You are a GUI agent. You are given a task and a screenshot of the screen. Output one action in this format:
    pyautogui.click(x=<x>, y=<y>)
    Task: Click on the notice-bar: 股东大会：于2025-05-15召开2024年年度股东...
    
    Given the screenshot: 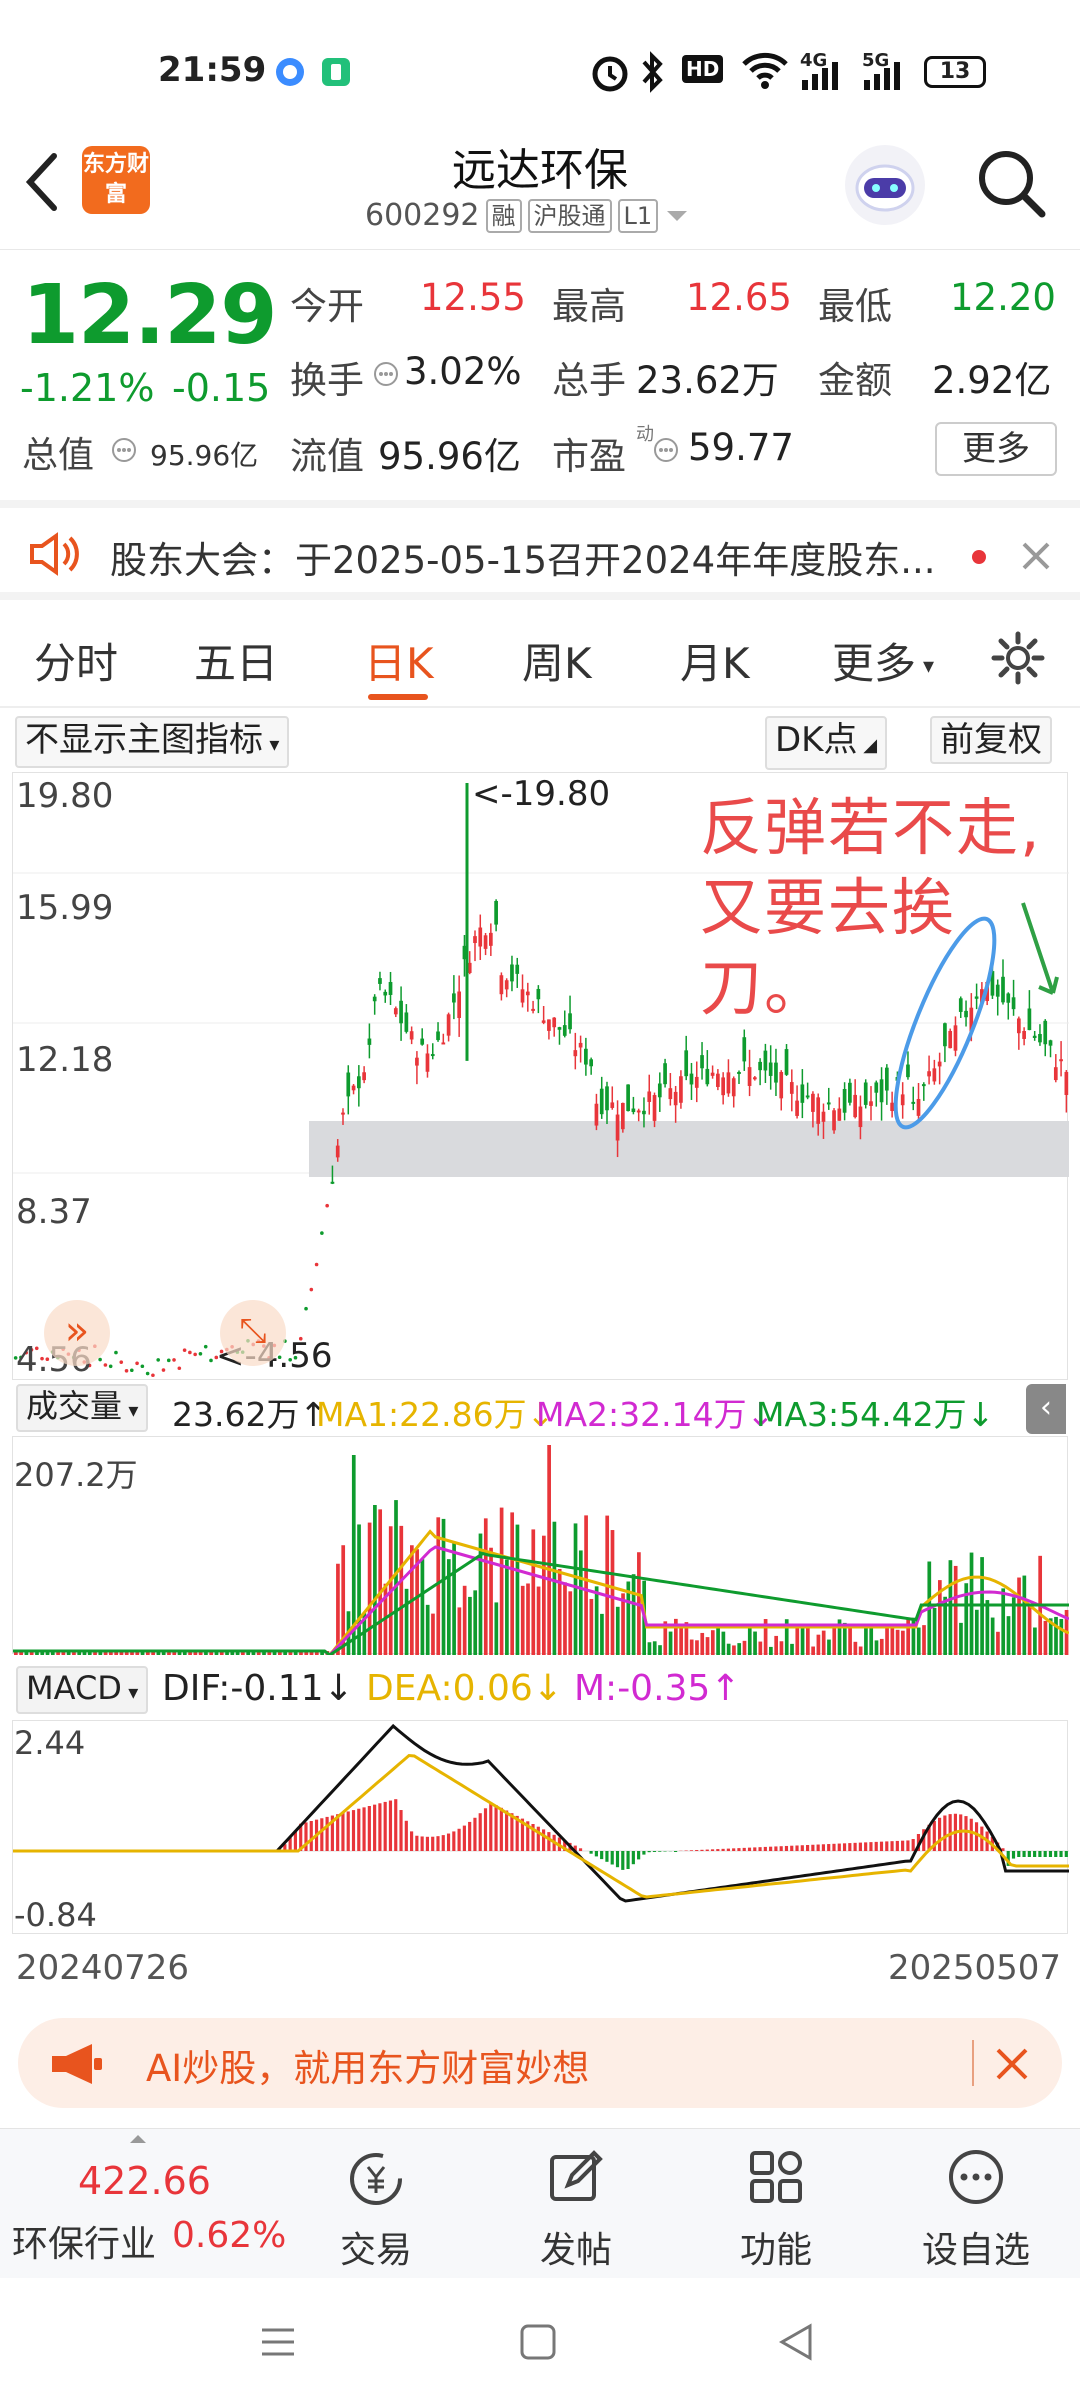 What is the action you would take?
    pyautogui.click(x=540, y=550)
    